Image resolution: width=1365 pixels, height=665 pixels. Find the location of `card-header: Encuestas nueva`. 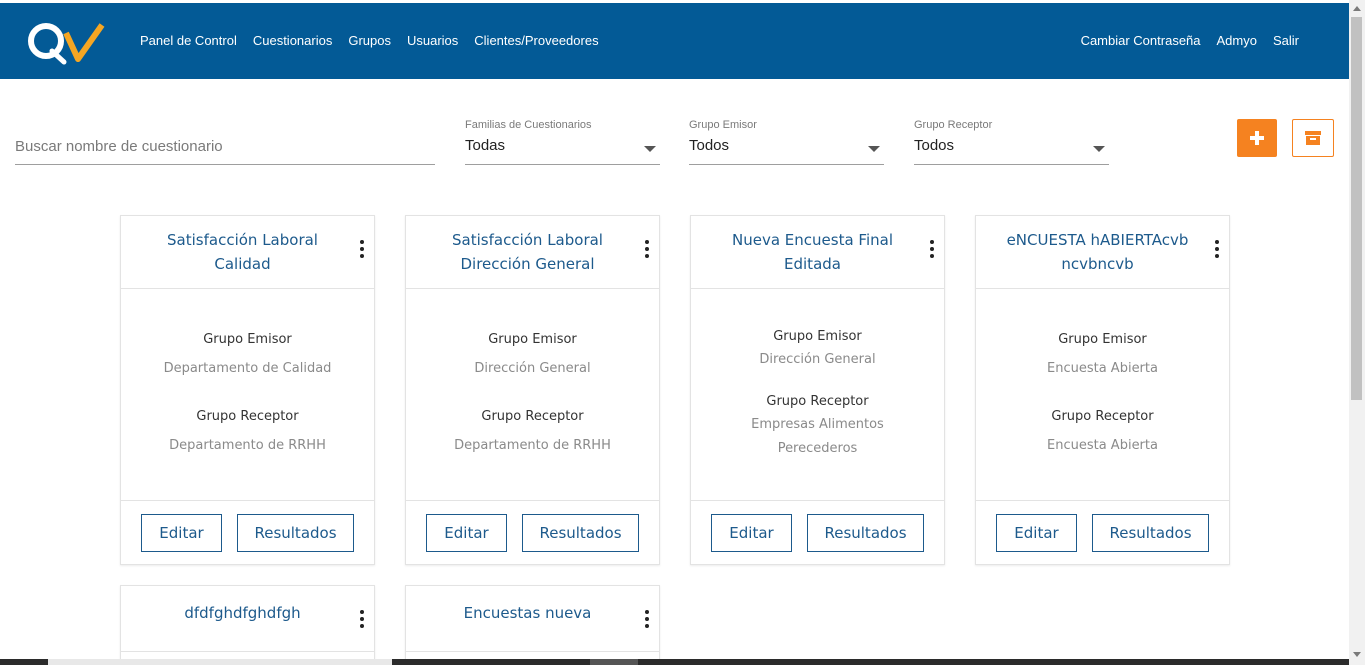

card-header: Encuestas nueva is located at coordinates (532, 619).